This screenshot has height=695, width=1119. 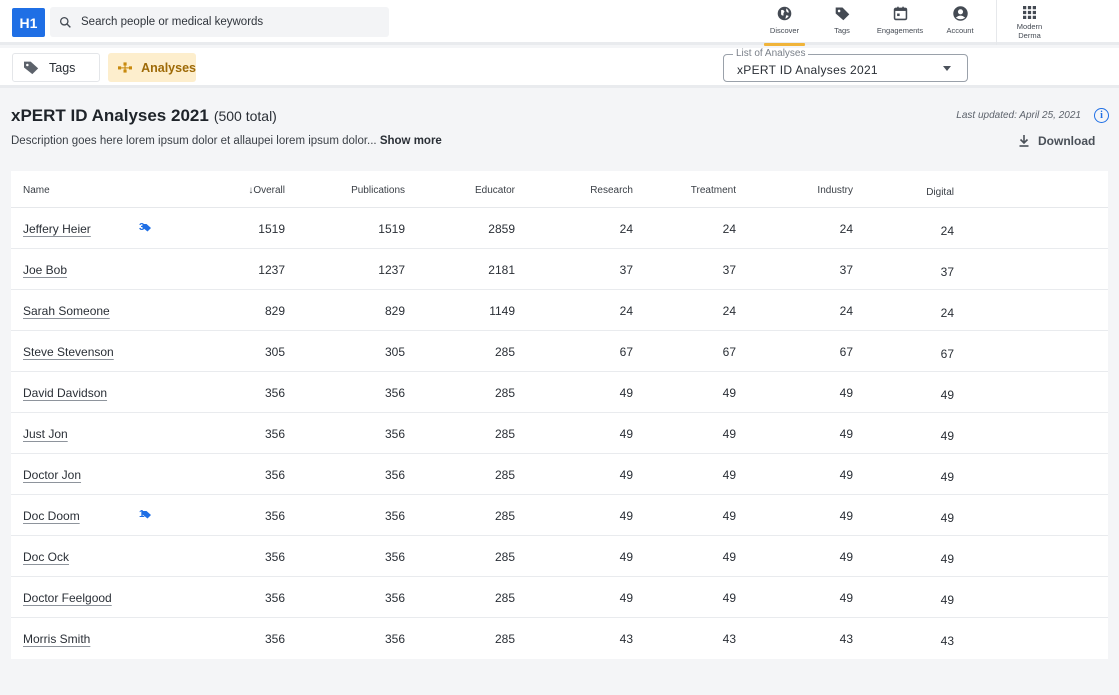 I want to click on org-switcher: Modern Derma, so click(x=1029, y=22).